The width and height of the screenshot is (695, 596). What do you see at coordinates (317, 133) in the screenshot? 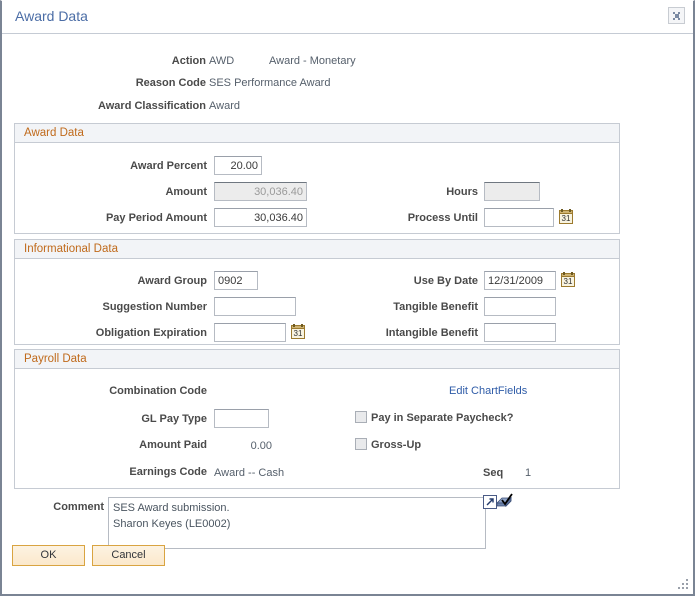
I see `award-data-section-title: Award Data` at bounding box center [317, 133].